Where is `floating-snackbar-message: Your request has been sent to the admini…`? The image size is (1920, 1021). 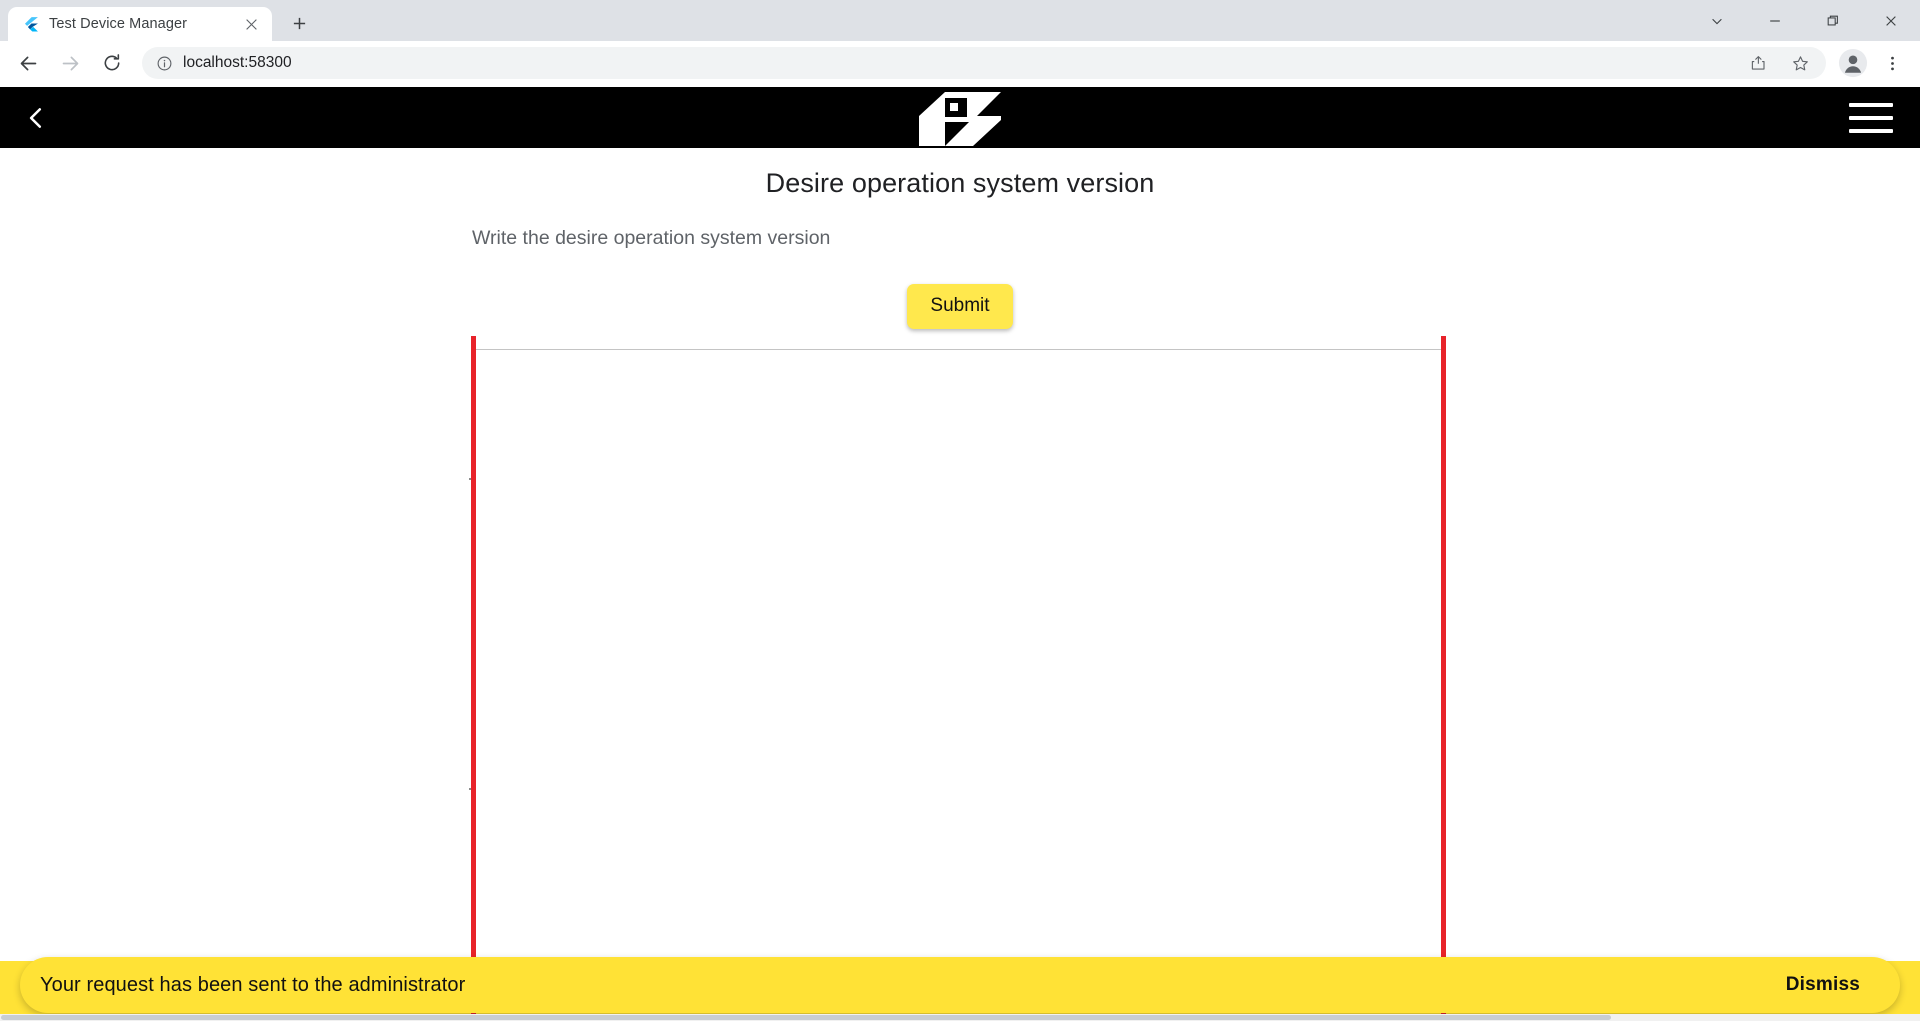 floating-snackbar-message: Your request has been sent to the admini… is located at coordinates (253, 984).